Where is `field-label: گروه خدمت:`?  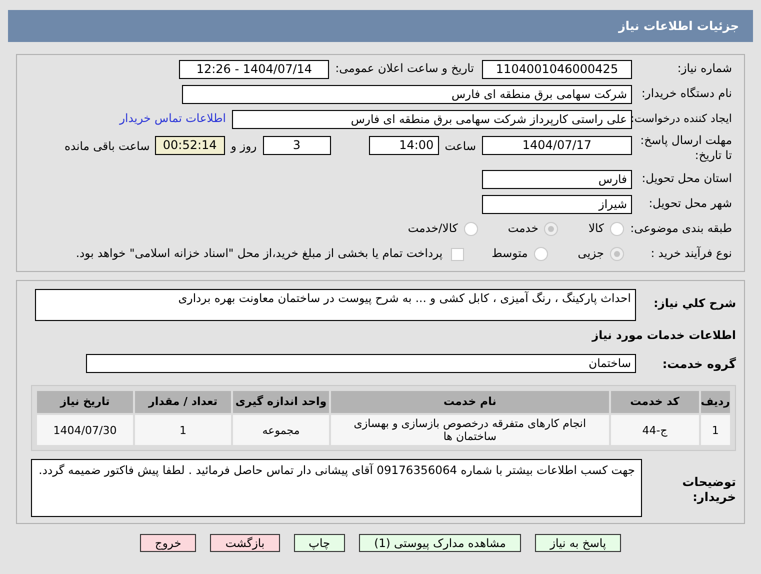 field-label: گروه خدمت: is located at coordinates (698, 364).